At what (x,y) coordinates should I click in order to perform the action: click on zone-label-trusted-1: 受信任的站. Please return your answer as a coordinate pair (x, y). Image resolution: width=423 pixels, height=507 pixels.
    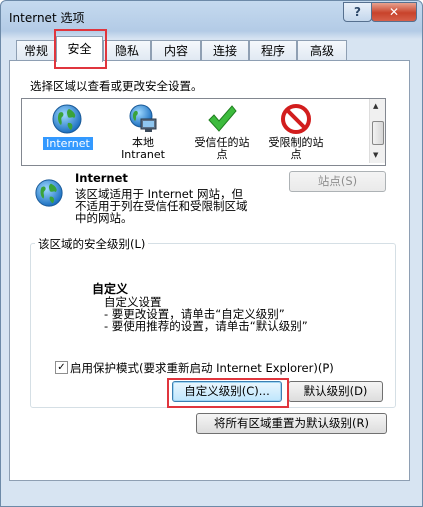
    Looking at the image, I should click on (222, 142).